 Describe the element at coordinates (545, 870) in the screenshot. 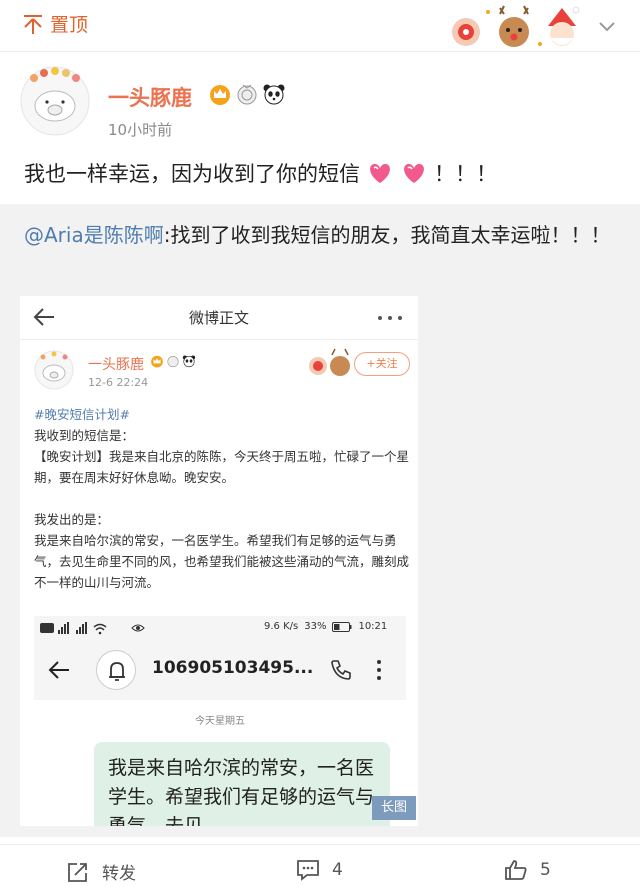

I see `like-count: 5` at that location.